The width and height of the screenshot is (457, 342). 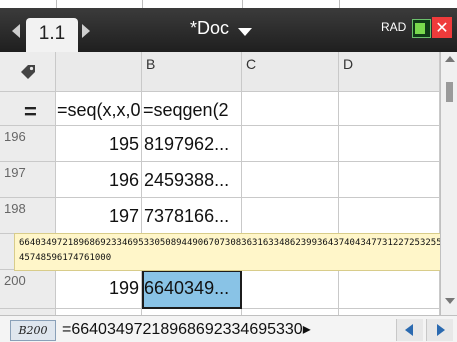 What do you see at coordinates (389, 109) in the screenshot?
I see `formula-cell-d` at bounding box center [389, 109].